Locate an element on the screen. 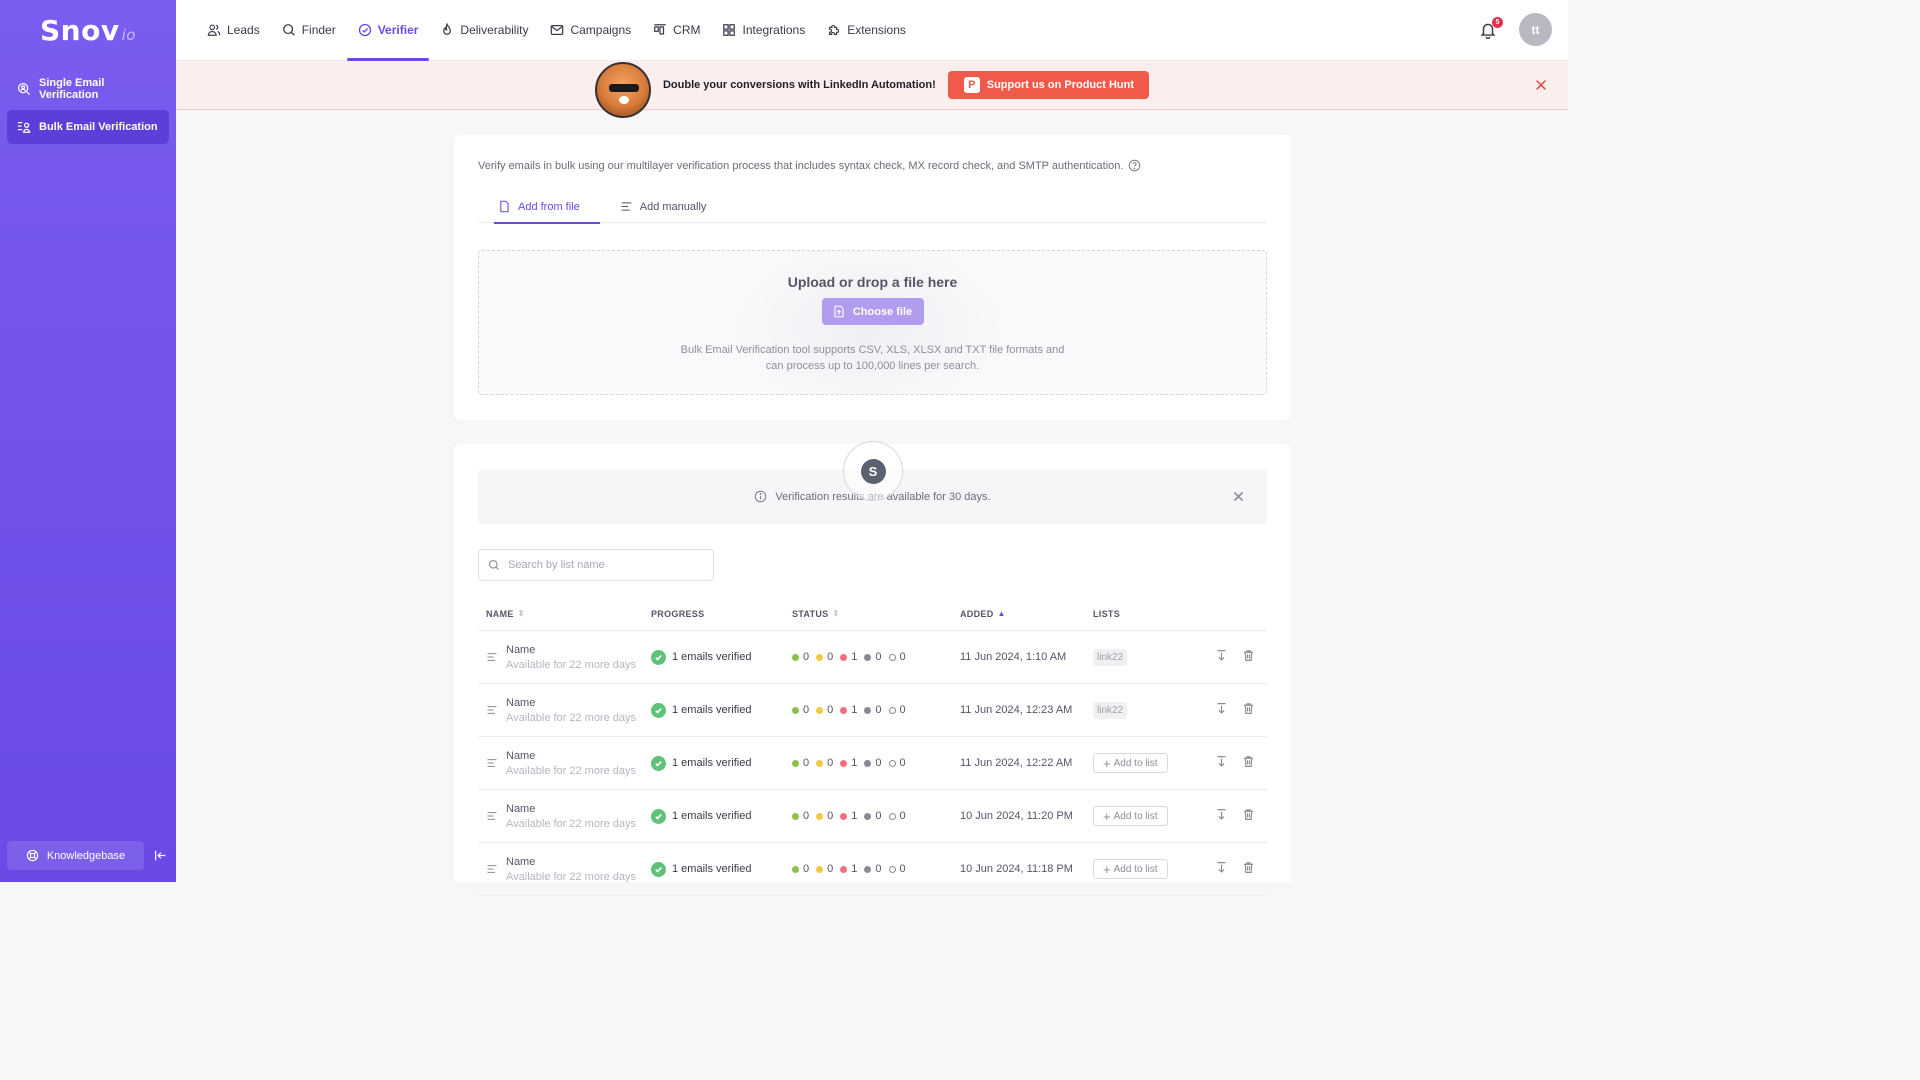 Image resolution: width=1920 pixels, height=1080 pixels. tab-label: Add manually is located at coordinates (673, 206).